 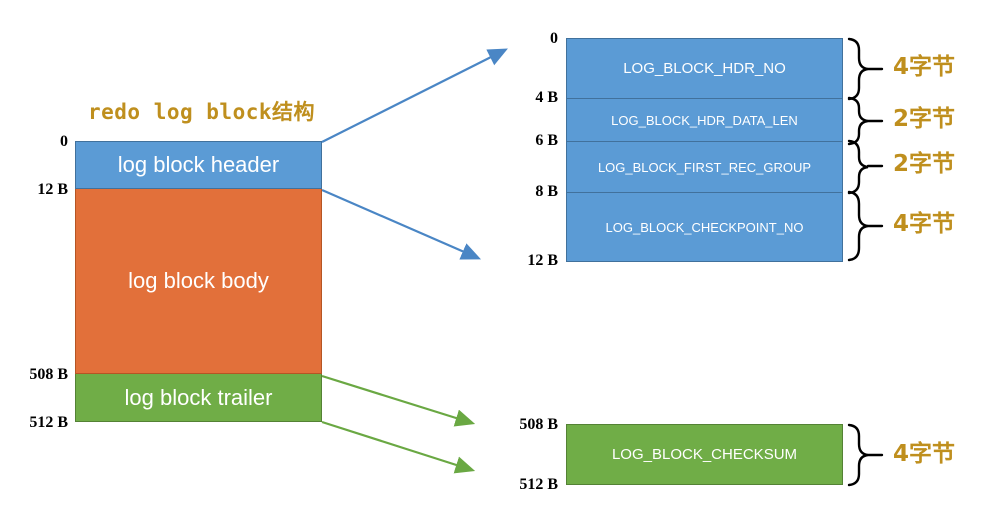 What do you see at coordinates (202, 112) in the screenshot?
I see `diagram-title: redo log block结构` at bounding box center [202, 112].